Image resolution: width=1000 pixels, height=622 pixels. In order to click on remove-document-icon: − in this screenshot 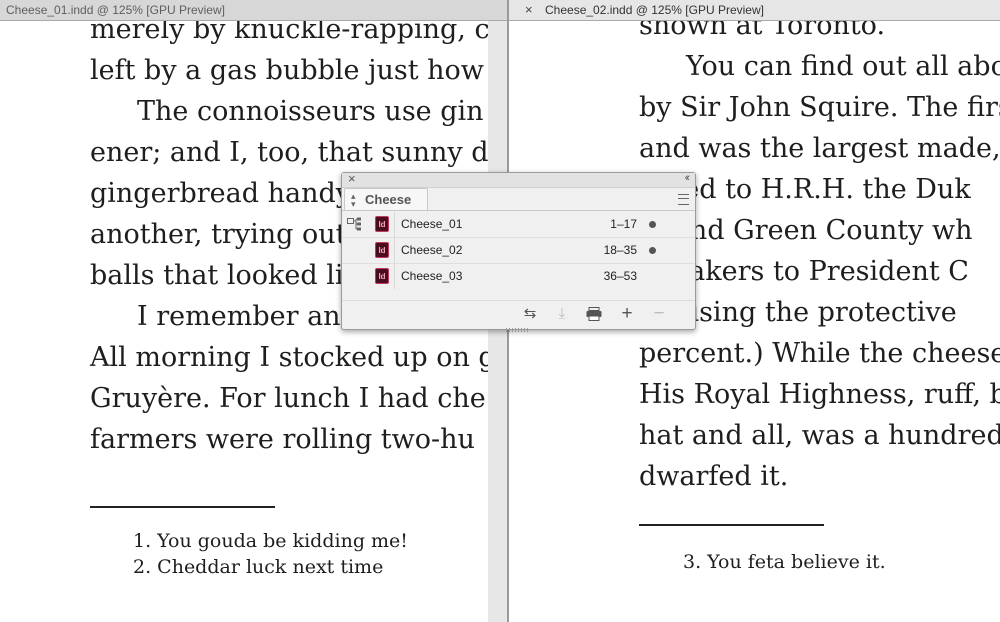, I will do `click(659, 313)`.